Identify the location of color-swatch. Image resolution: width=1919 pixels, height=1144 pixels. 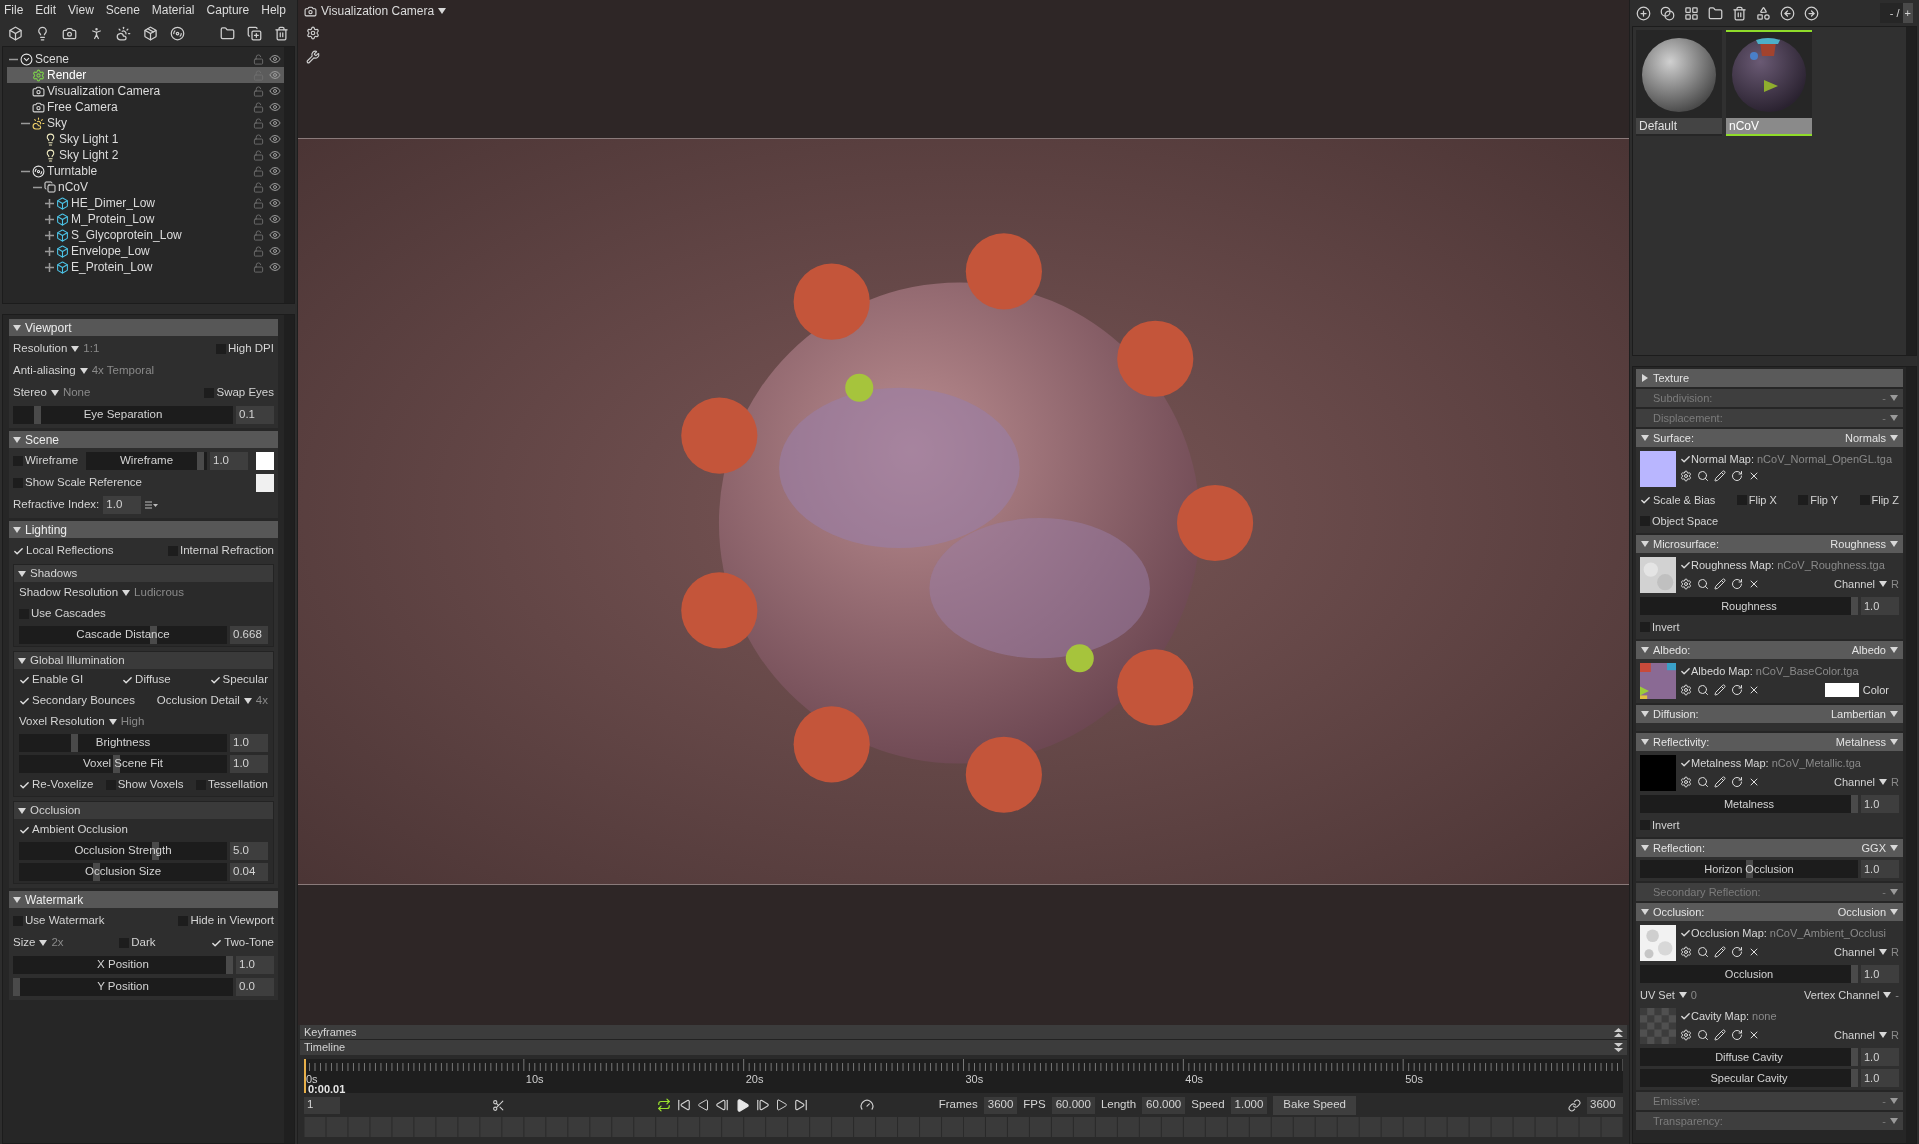
(1841, 689).